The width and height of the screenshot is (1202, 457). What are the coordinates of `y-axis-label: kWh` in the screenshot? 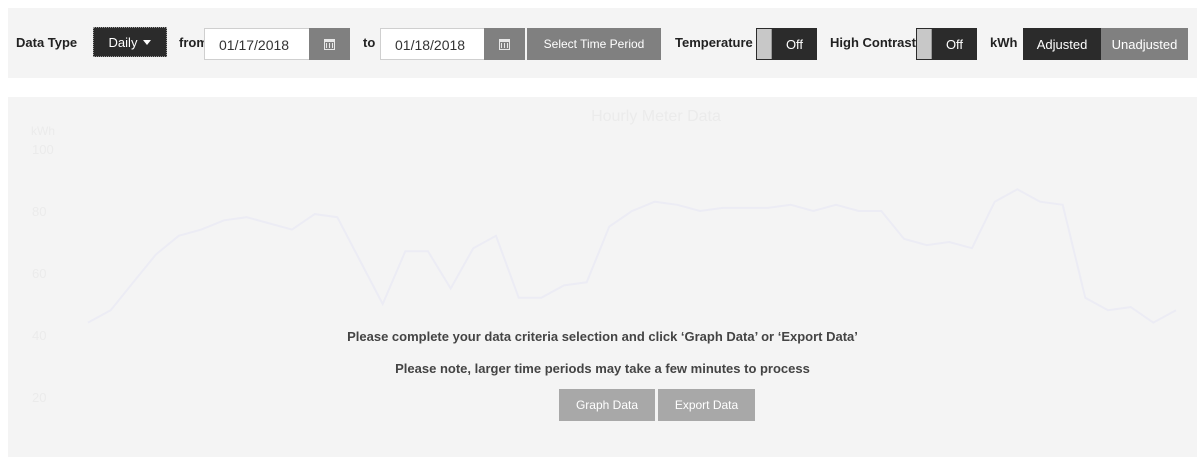 It's located at (43, 131).